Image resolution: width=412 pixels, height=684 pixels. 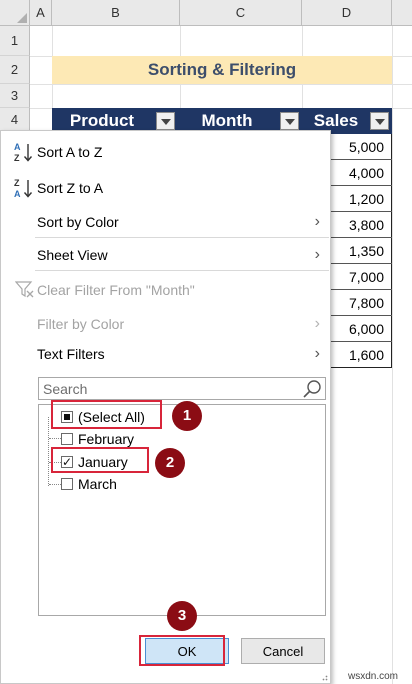 I want to click on sort-descending-icon: Z A, so click(x=23, y=188).